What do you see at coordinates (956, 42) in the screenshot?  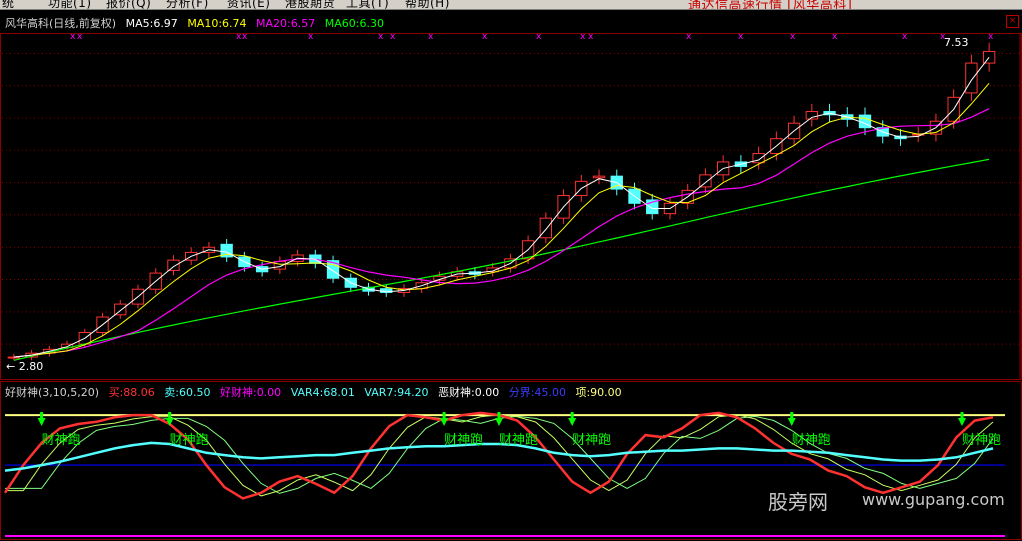 I see `high-price-marker: 7.53` at bounding box center [956, 42].